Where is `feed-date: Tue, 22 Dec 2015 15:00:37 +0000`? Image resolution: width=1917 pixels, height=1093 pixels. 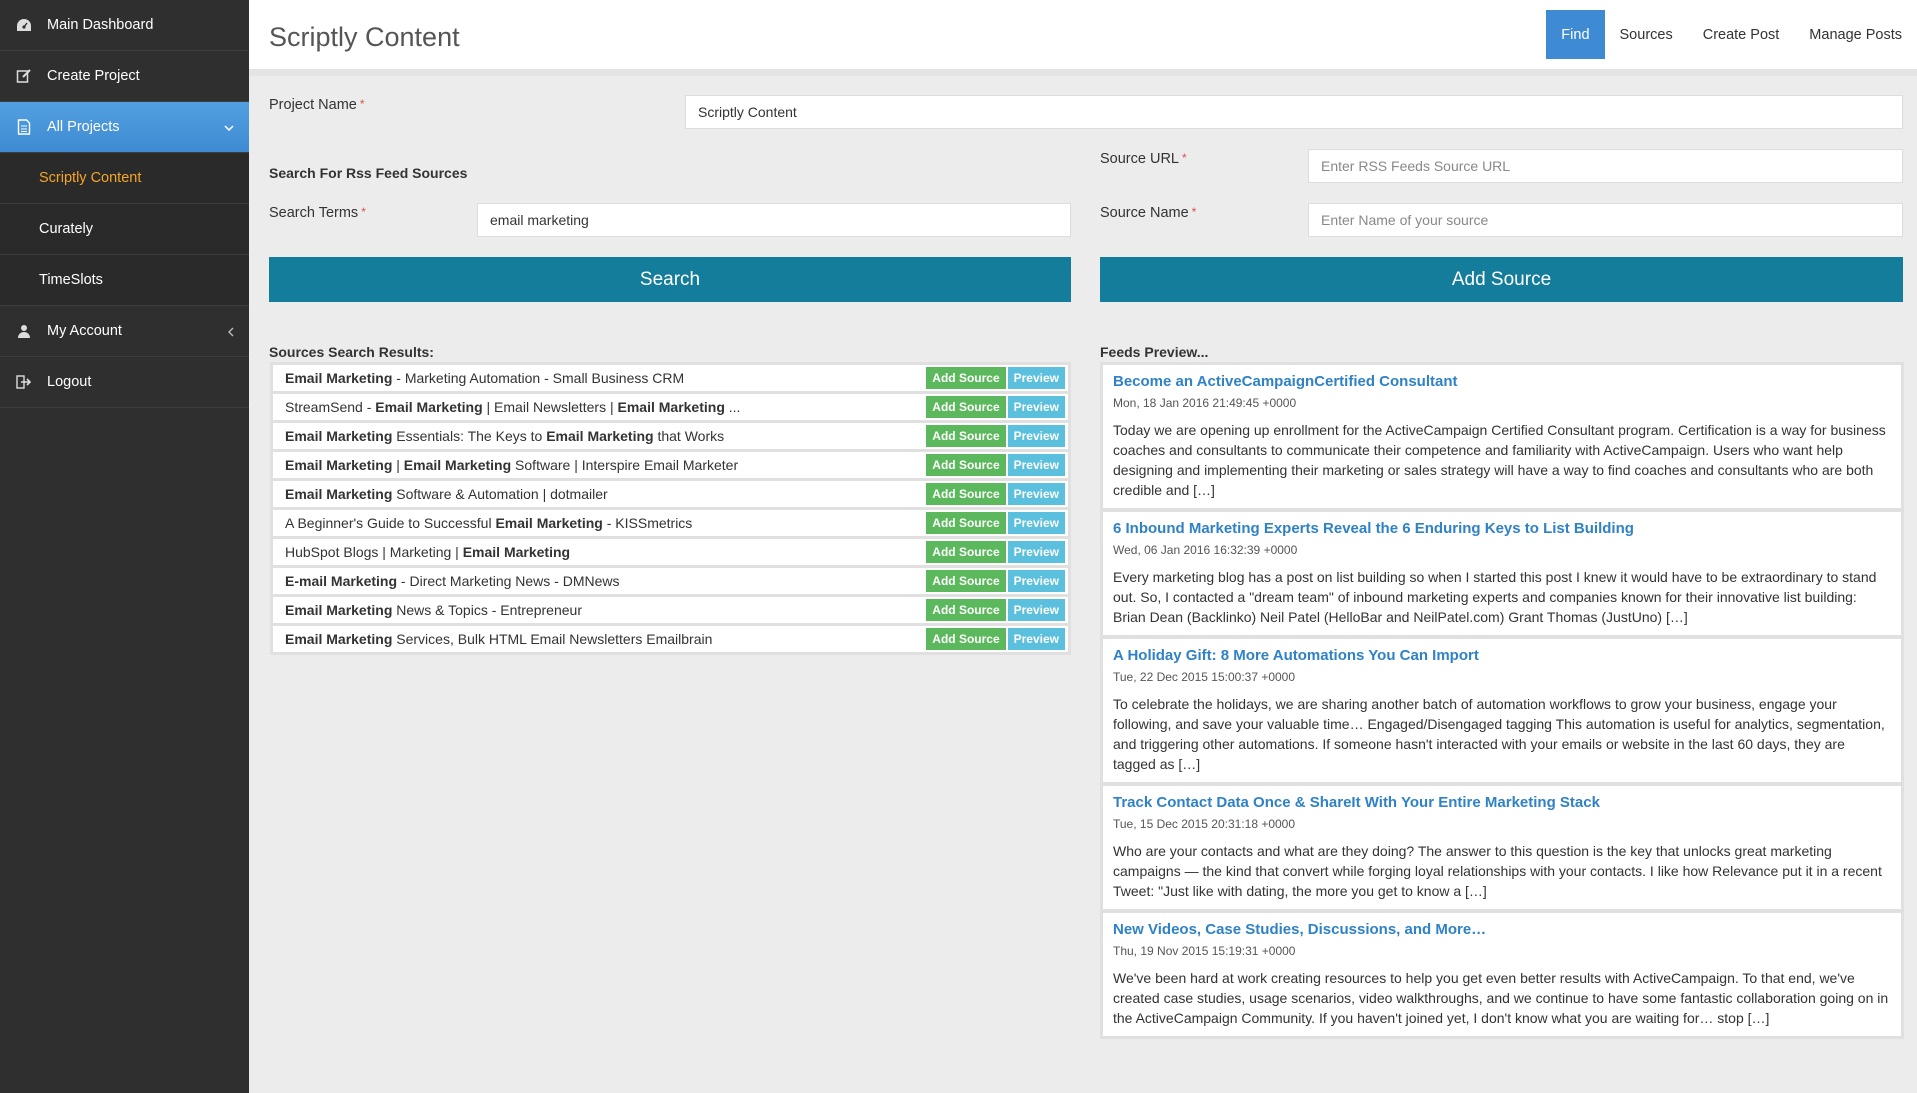
feed-date: Tue, 22 Dec 2015 15:00:37 +0000 is located at coordinates (1204, 677).